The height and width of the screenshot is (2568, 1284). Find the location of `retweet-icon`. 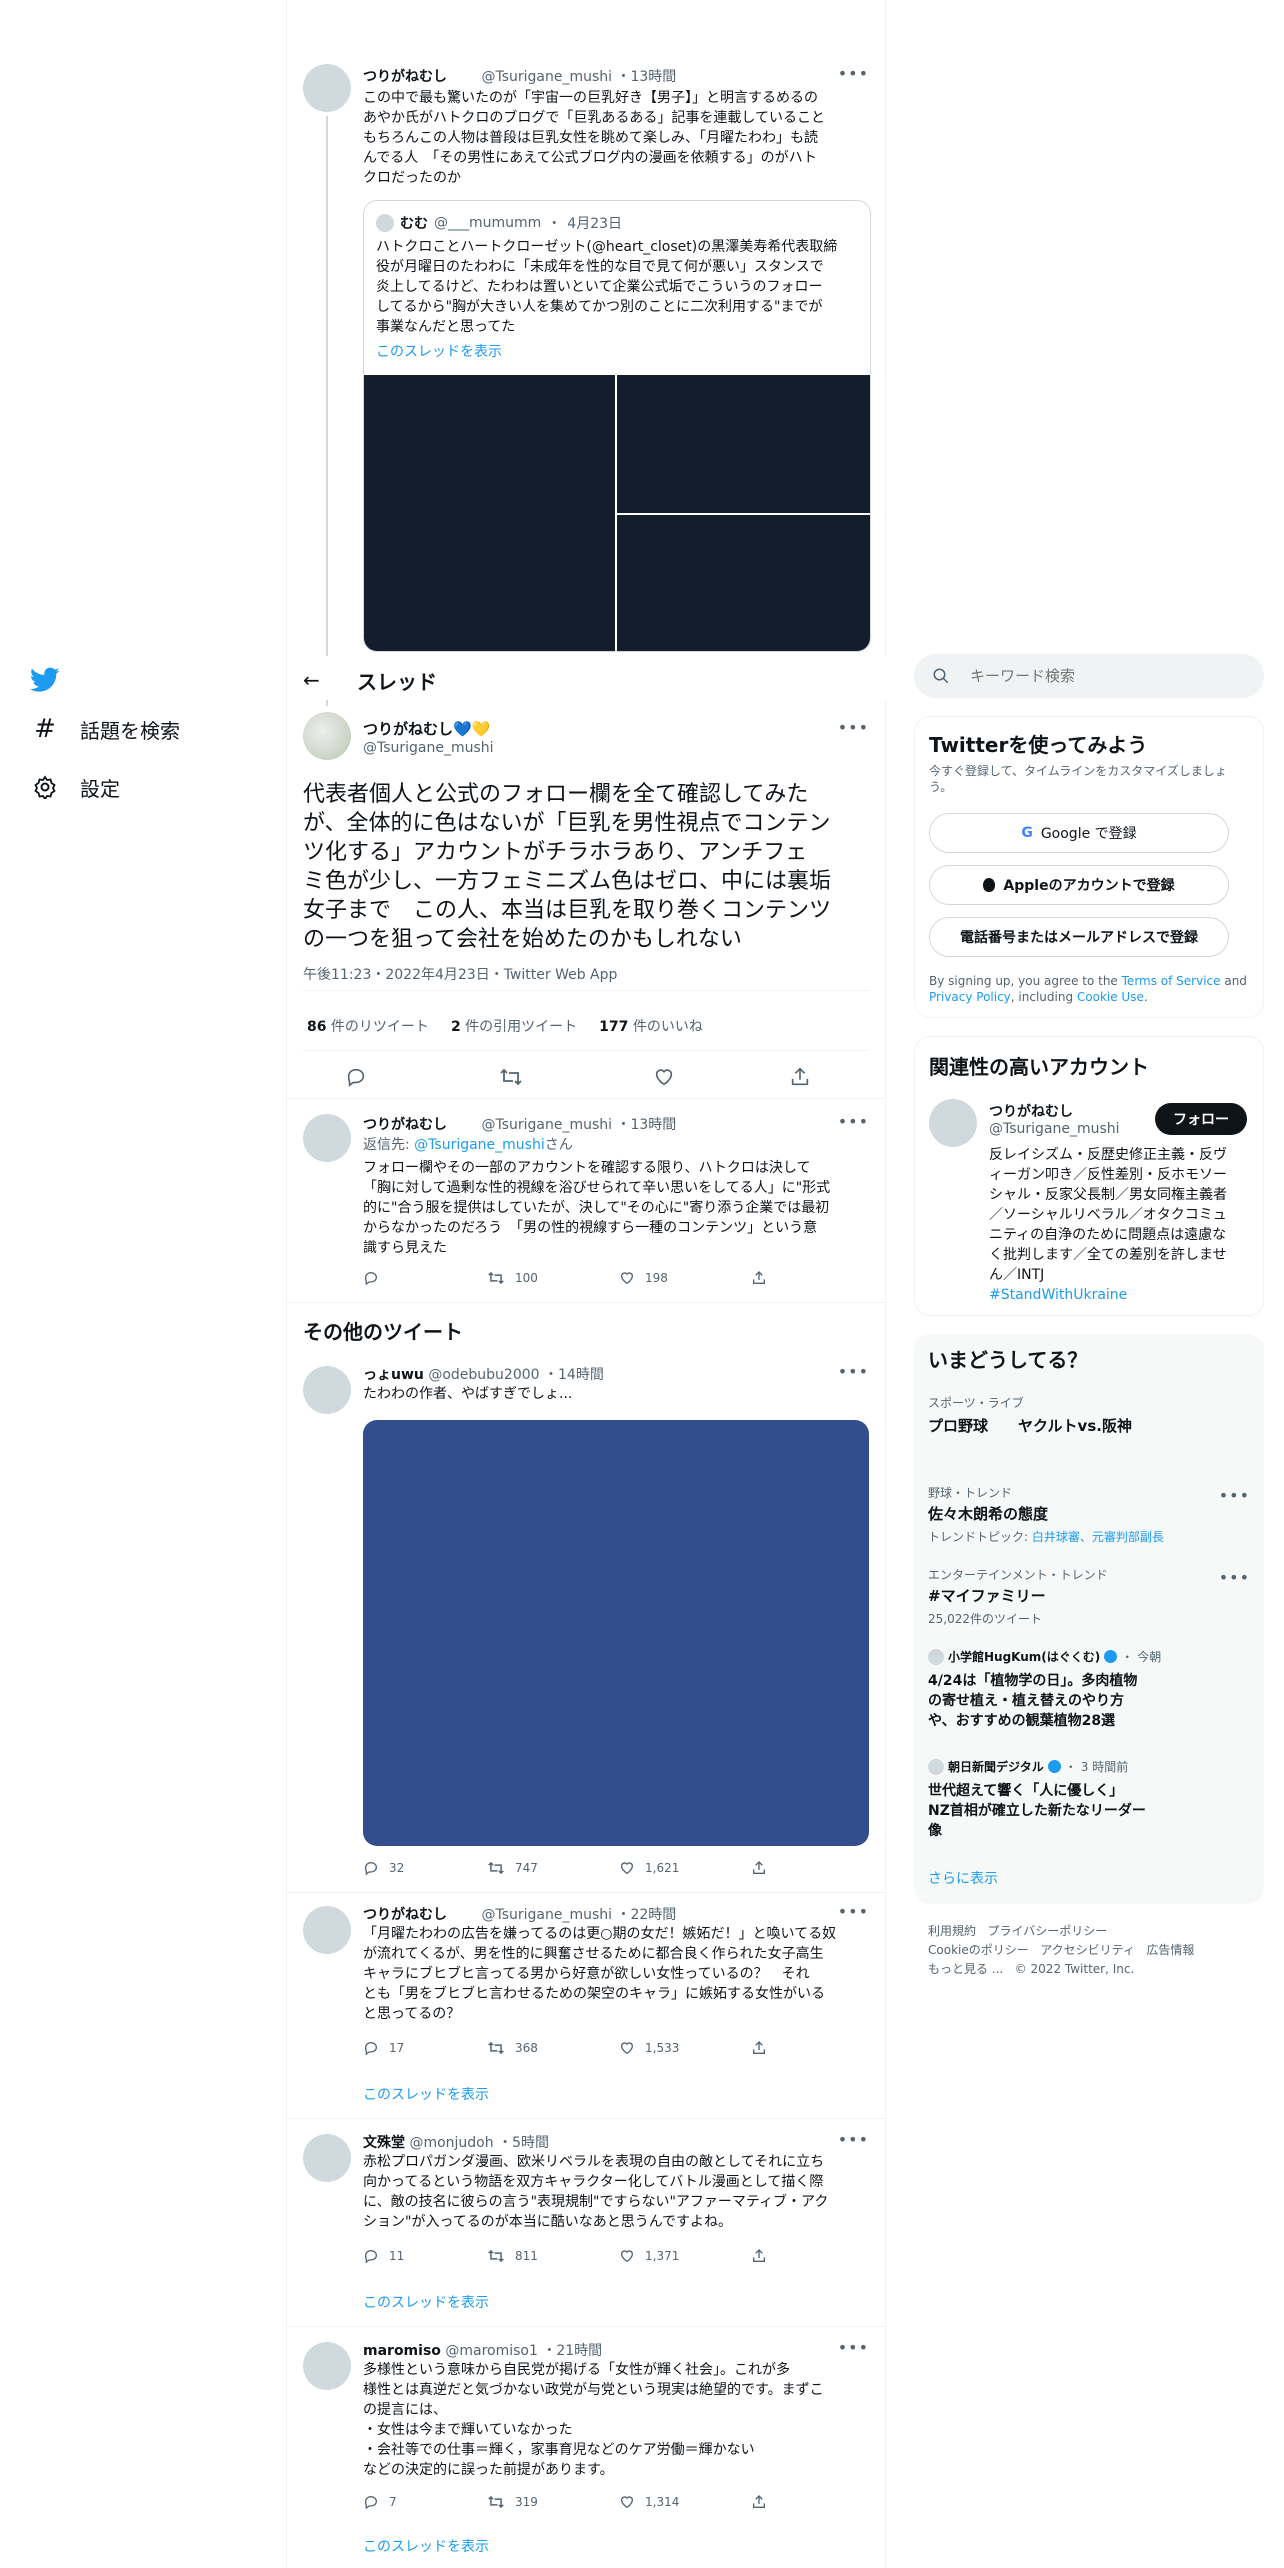

retweet-icon is located at coordinates (511, 1077).